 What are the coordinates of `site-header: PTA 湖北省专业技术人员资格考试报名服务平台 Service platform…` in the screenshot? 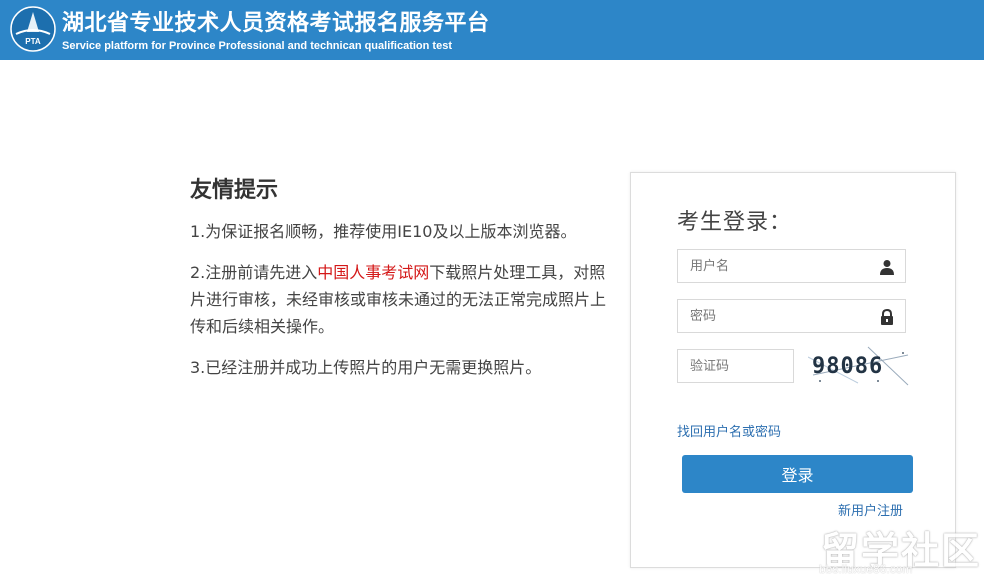 It's located at (492, 30).